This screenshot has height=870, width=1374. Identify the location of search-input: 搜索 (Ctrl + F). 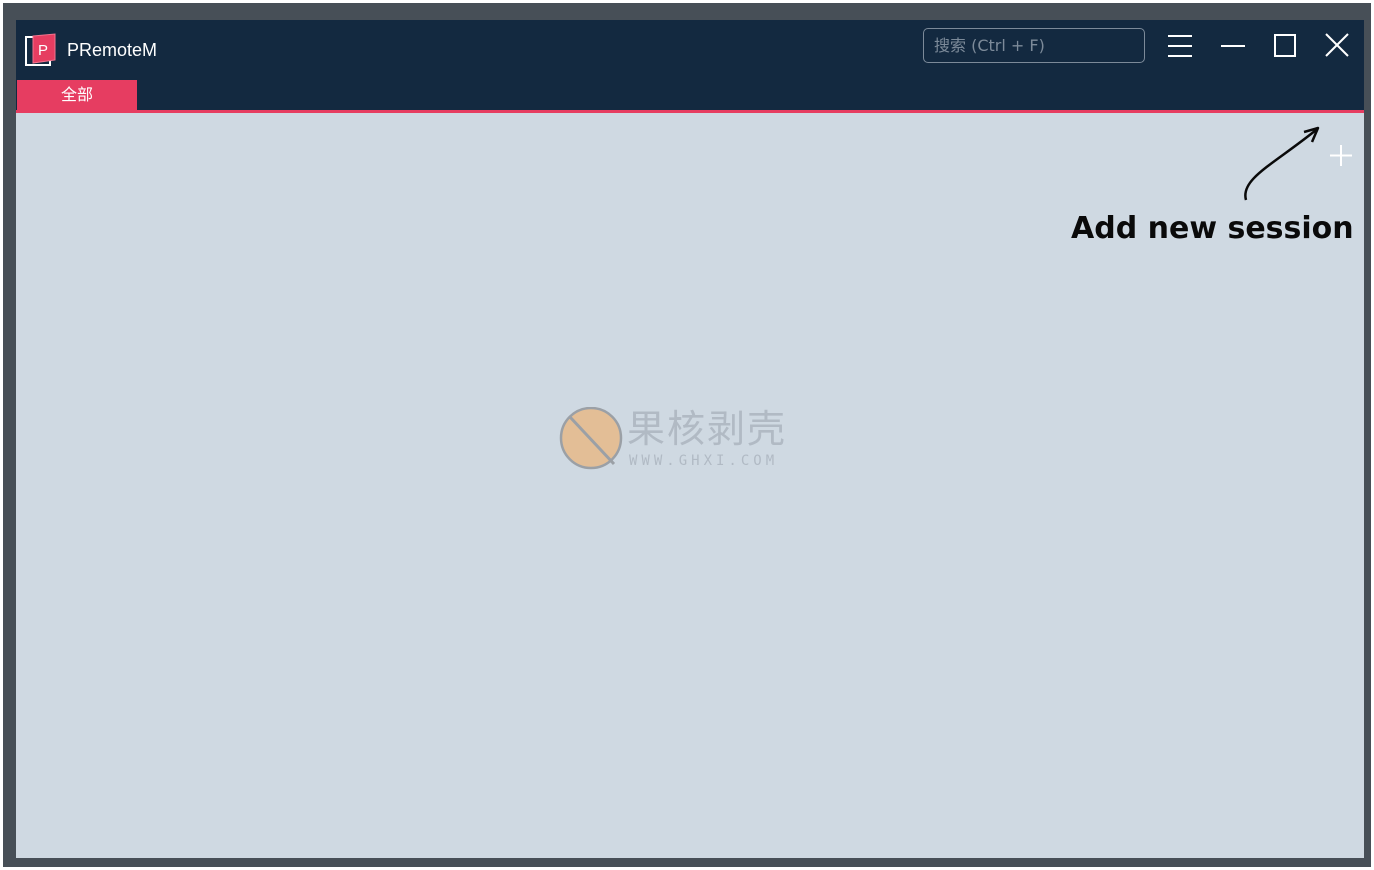
(1034, 45).